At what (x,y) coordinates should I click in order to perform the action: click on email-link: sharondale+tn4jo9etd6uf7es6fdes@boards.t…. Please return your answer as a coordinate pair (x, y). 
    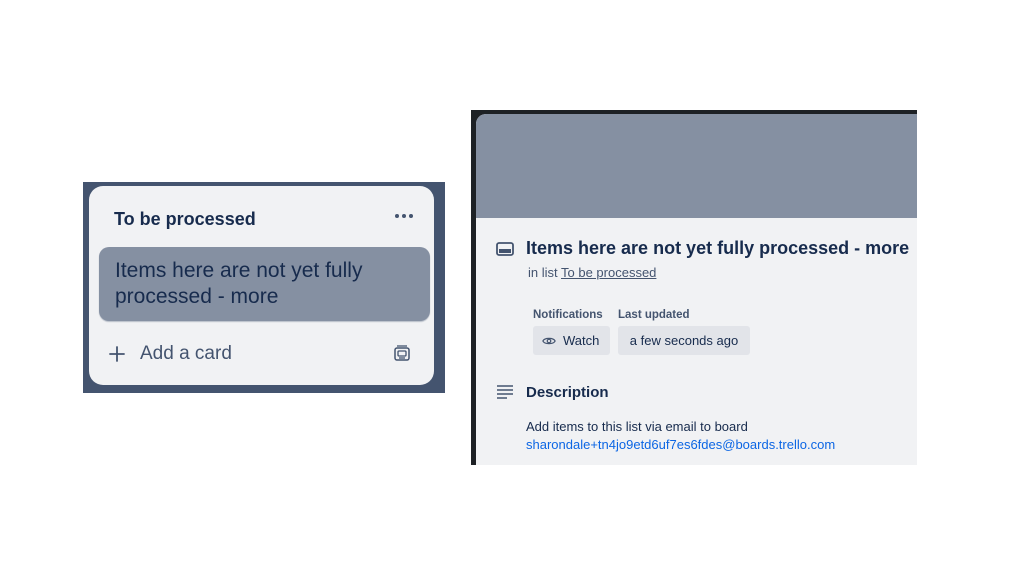
    Looking at the image, I should click on (680, 445).